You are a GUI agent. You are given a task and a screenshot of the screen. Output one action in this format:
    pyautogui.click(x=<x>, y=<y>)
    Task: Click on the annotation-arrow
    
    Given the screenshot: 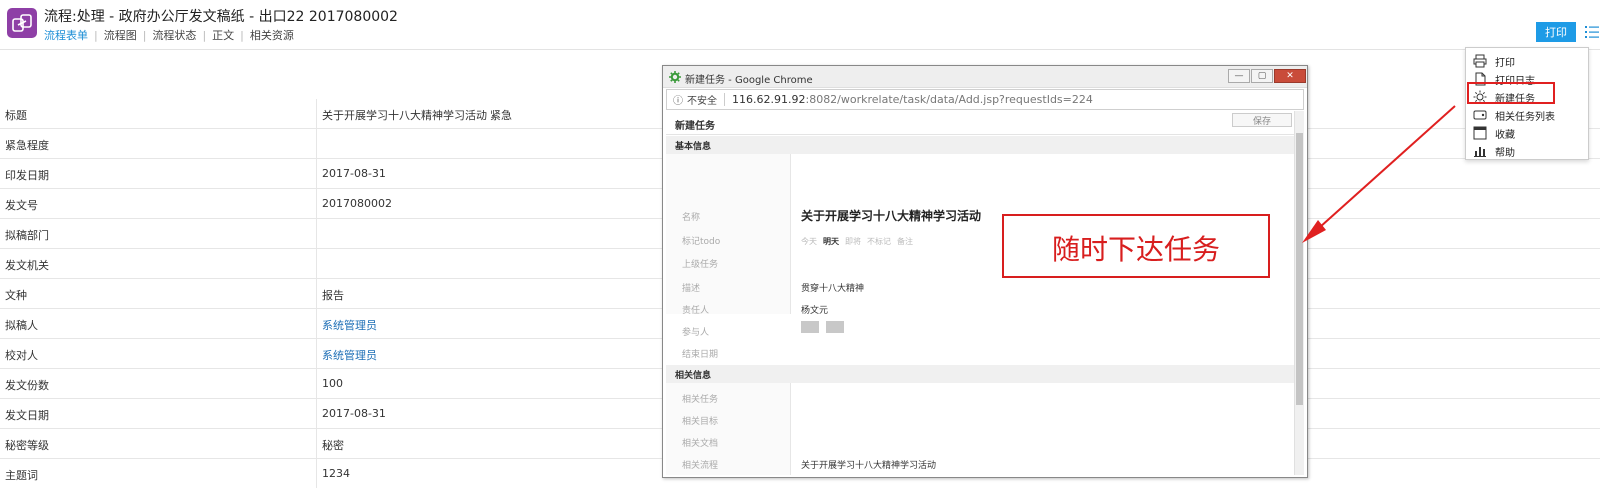 What is the action you would take?
    pyautogui.click(x=1379, y=174)
    